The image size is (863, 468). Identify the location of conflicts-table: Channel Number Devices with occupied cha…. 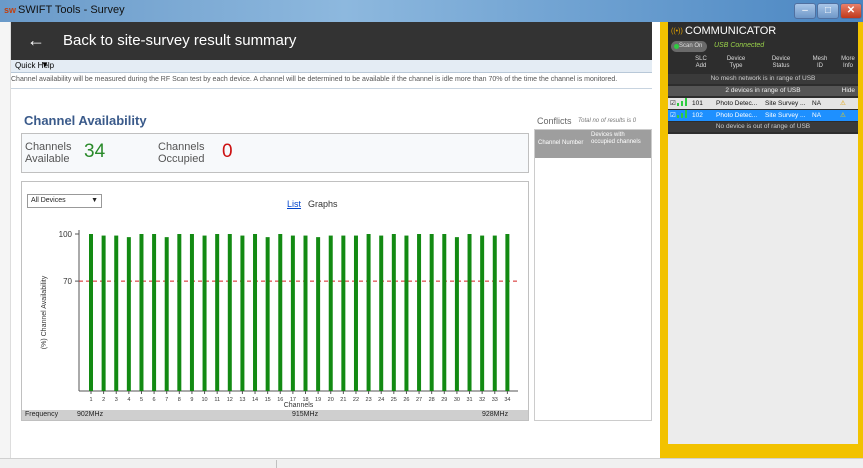
(593, 275).